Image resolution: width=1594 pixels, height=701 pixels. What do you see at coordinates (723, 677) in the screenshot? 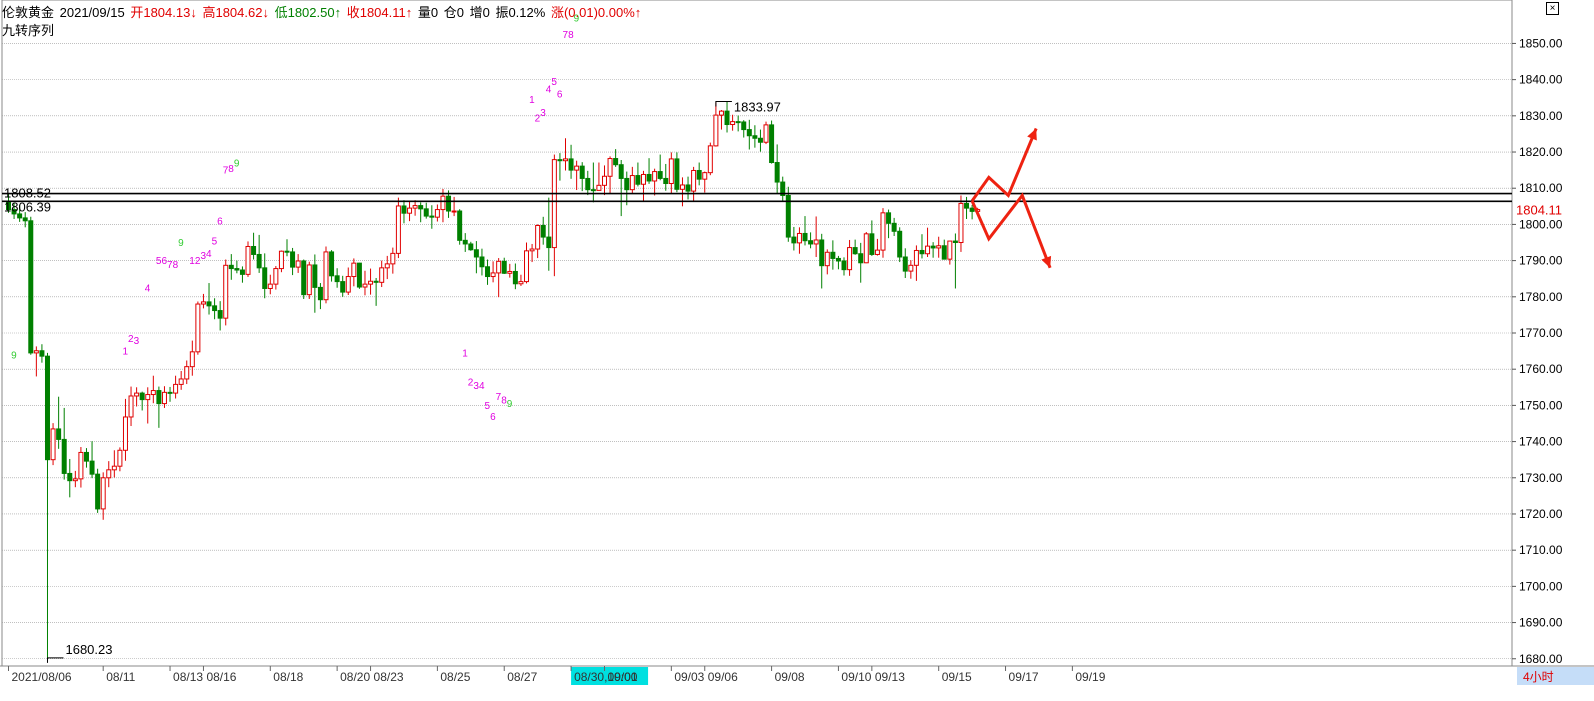
I see `x-tick-label: 09/06` at bounding box center [723, 677].